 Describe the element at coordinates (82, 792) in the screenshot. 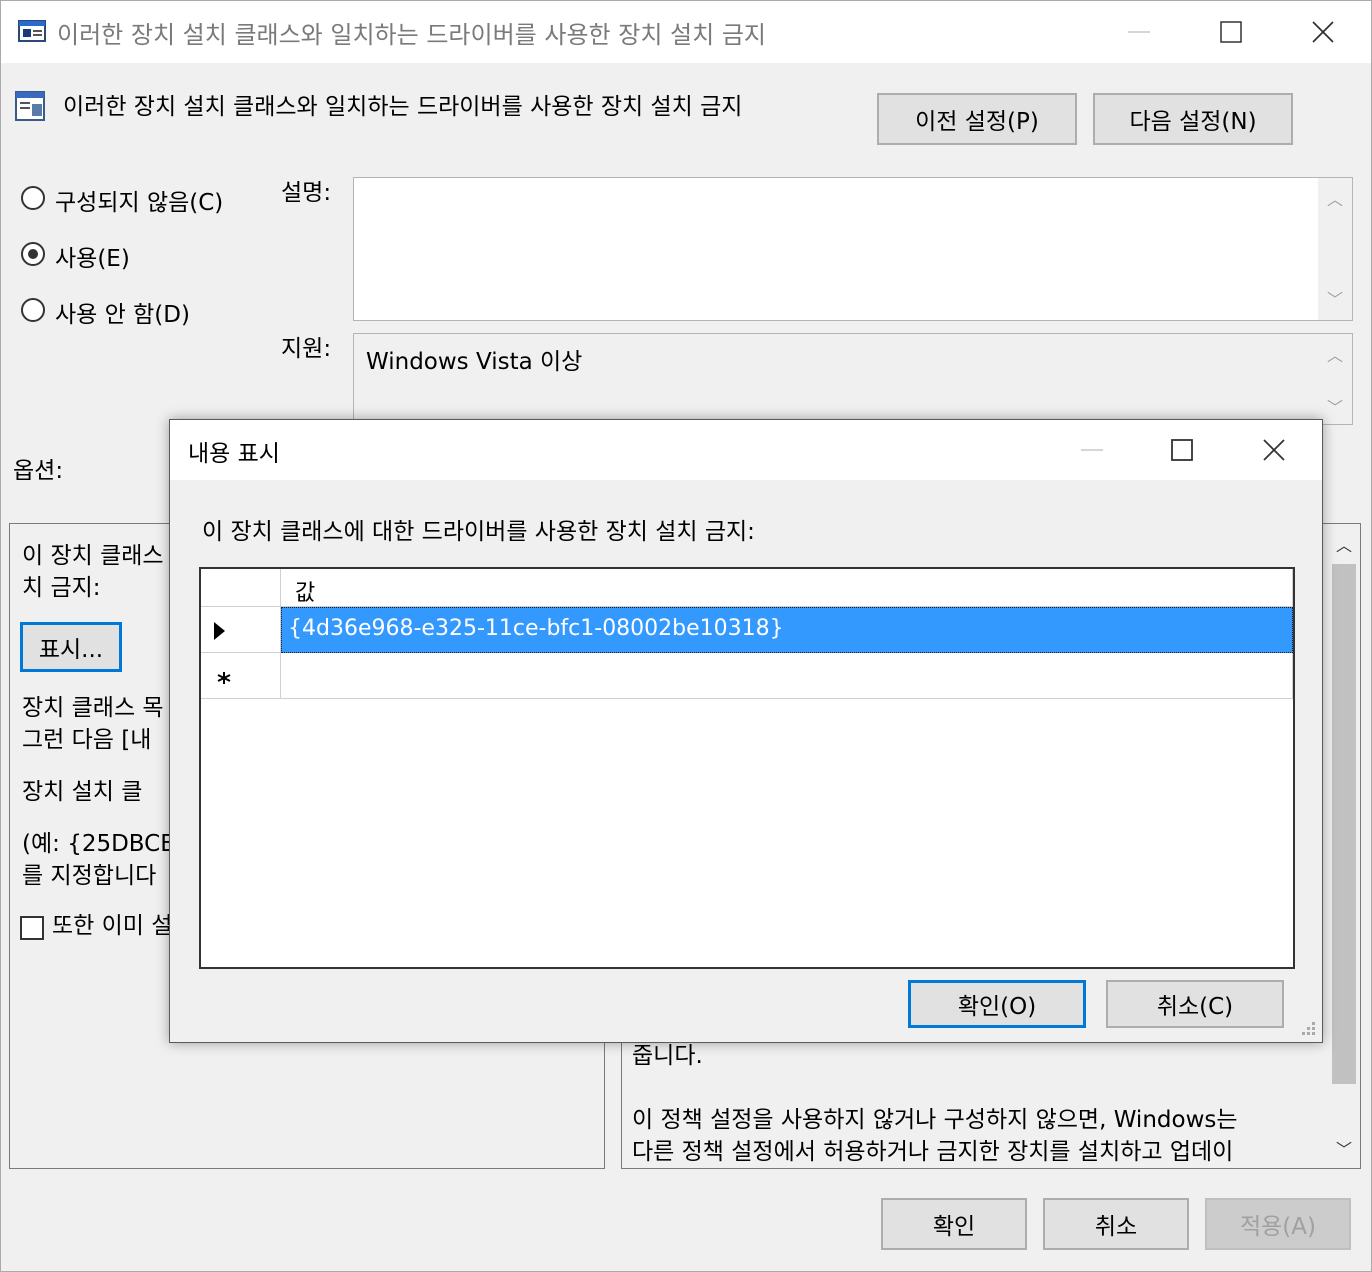

I see `options-text: 장치 설치 클` at that location.